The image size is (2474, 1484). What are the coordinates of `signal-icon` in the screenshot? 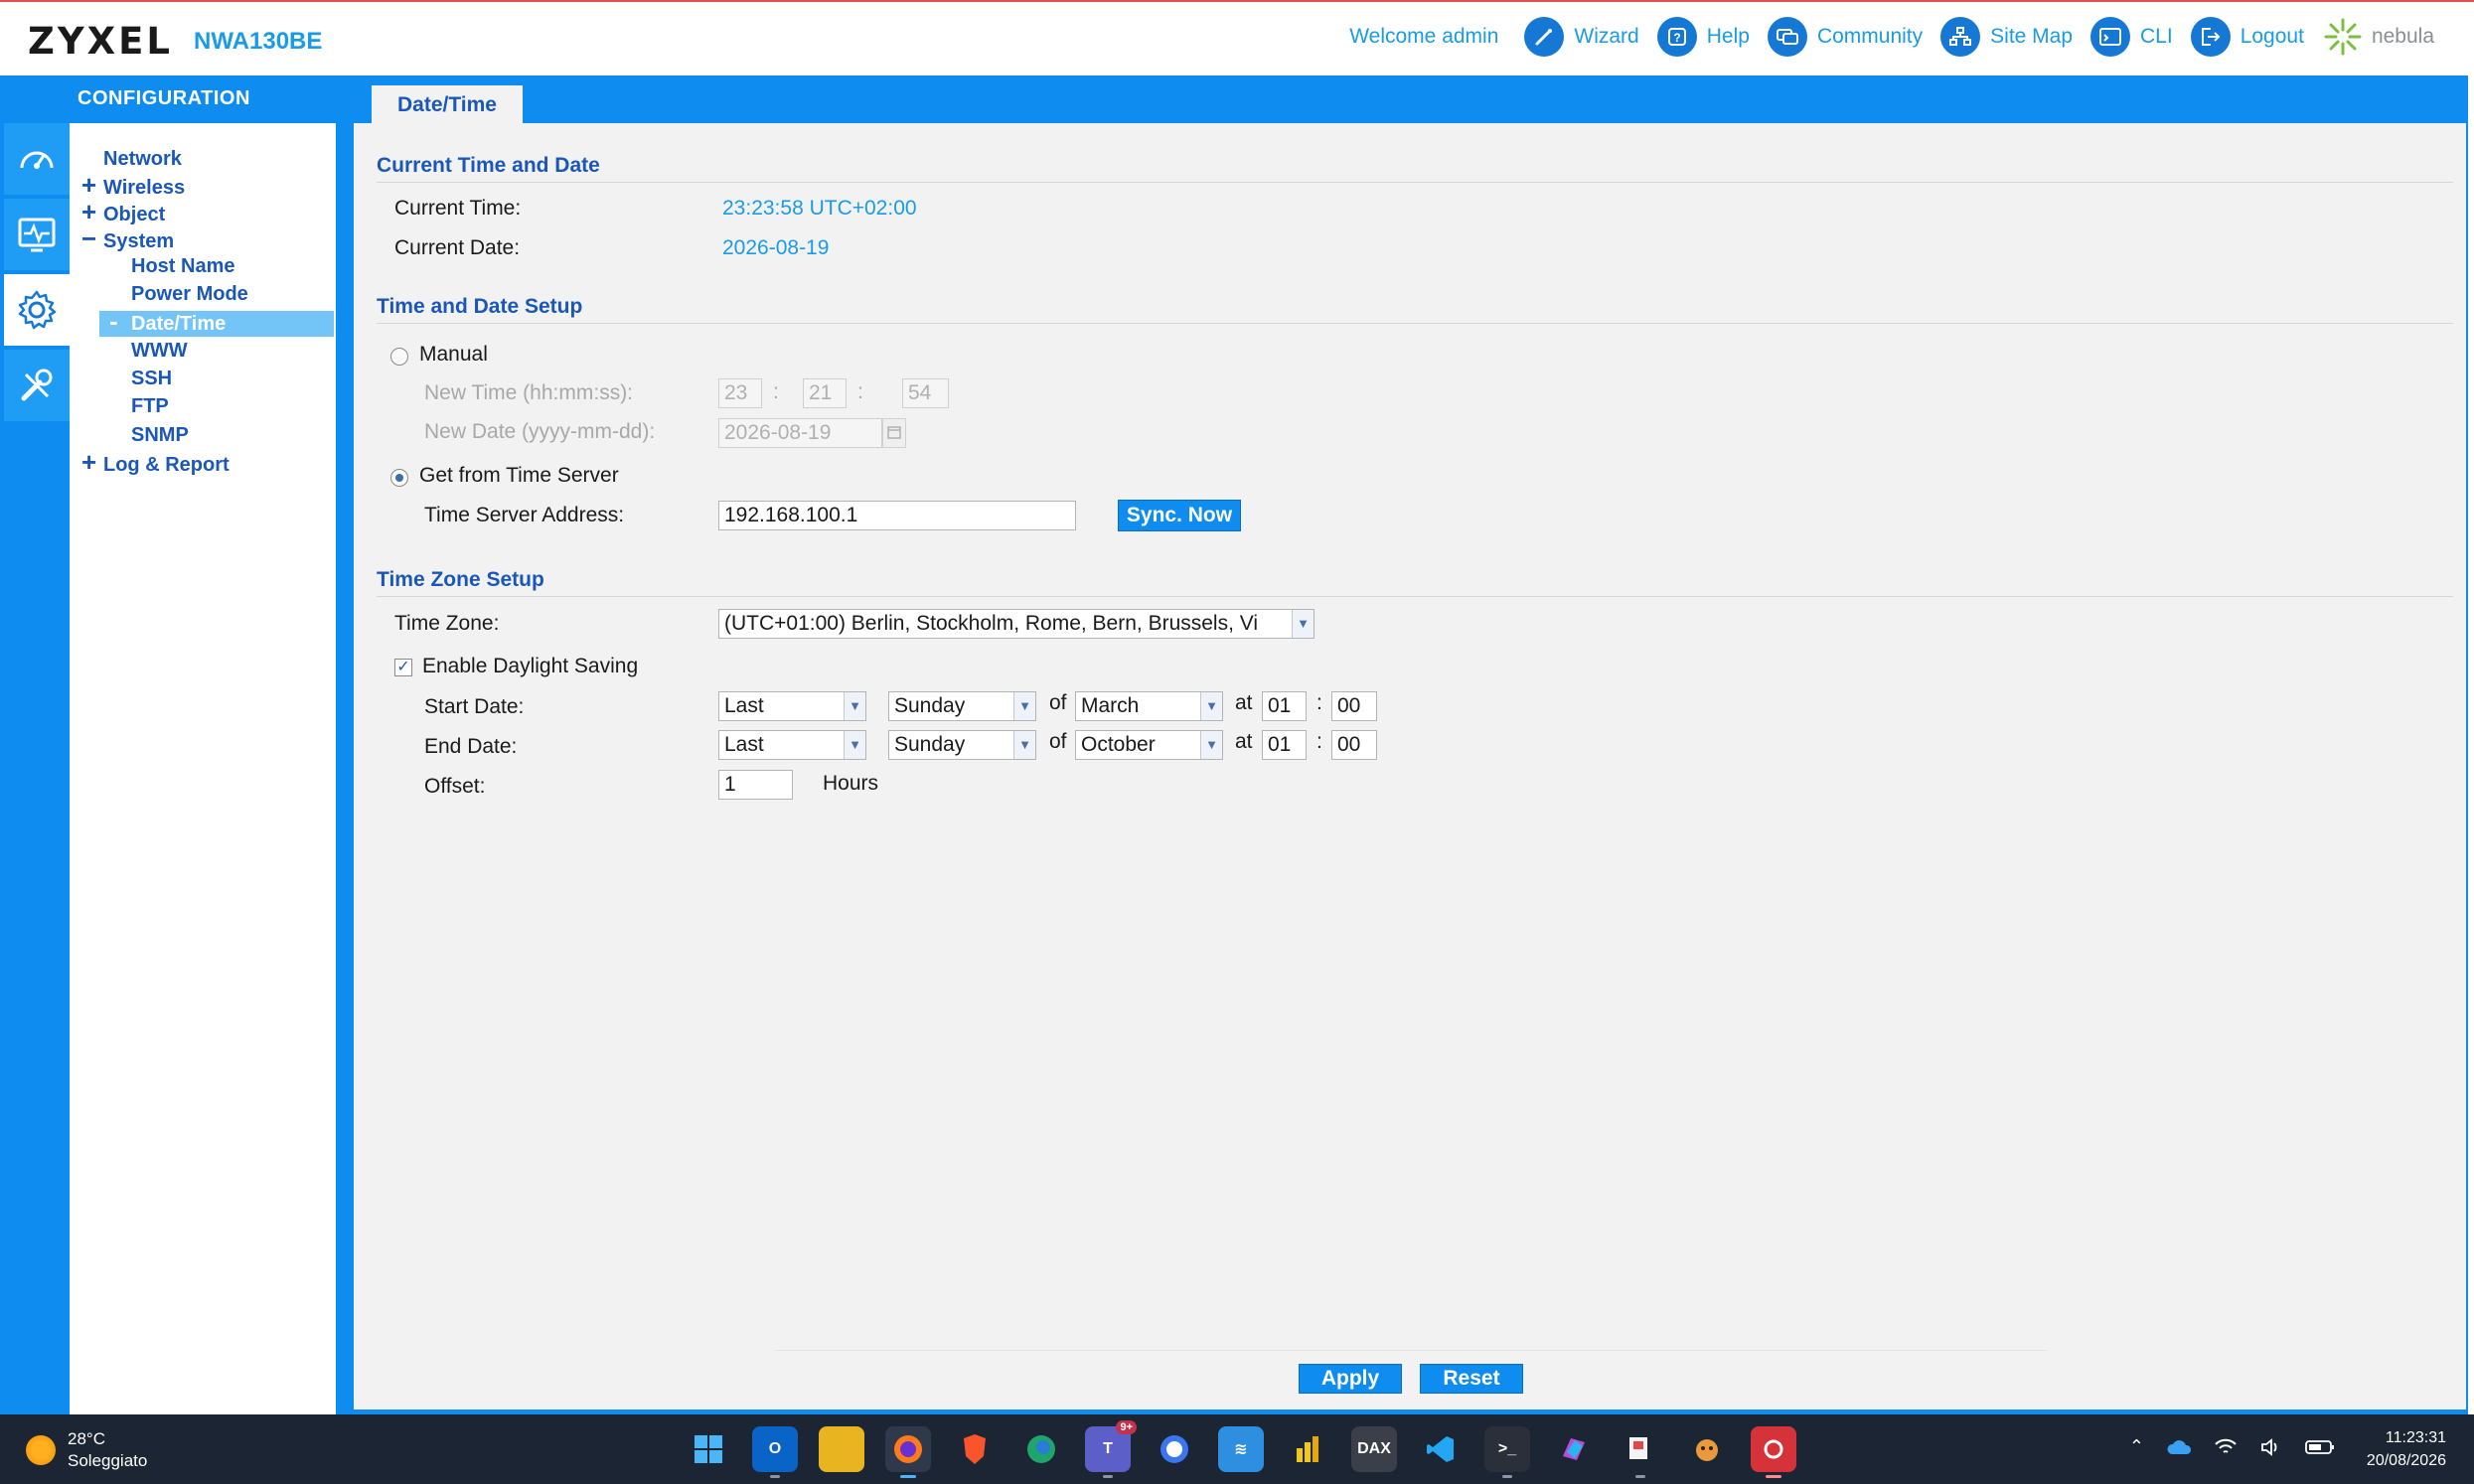 It's located at (1174, 1449).